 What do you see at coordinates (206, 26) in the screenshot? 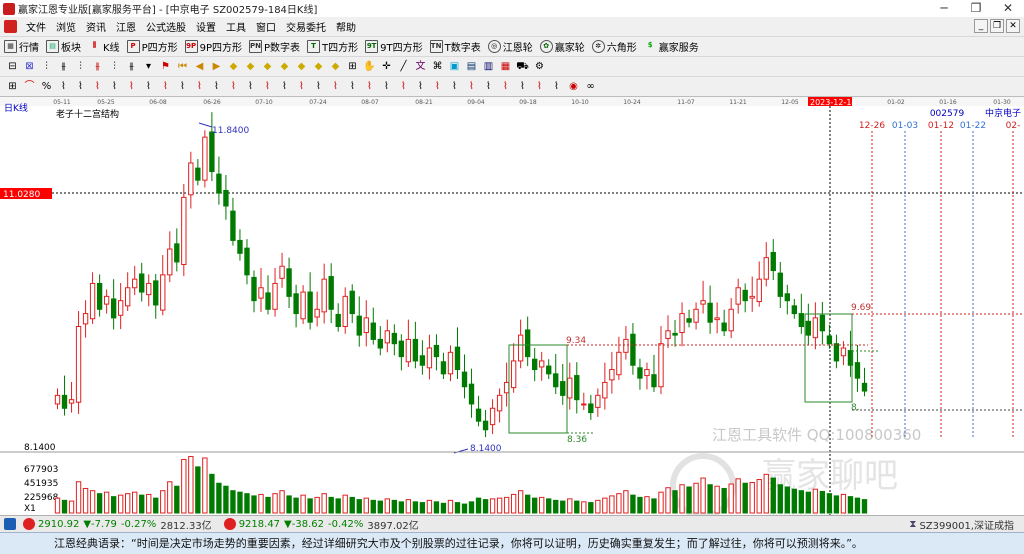
I see `menu-settings: 设置` at bounding box center [206, 26].